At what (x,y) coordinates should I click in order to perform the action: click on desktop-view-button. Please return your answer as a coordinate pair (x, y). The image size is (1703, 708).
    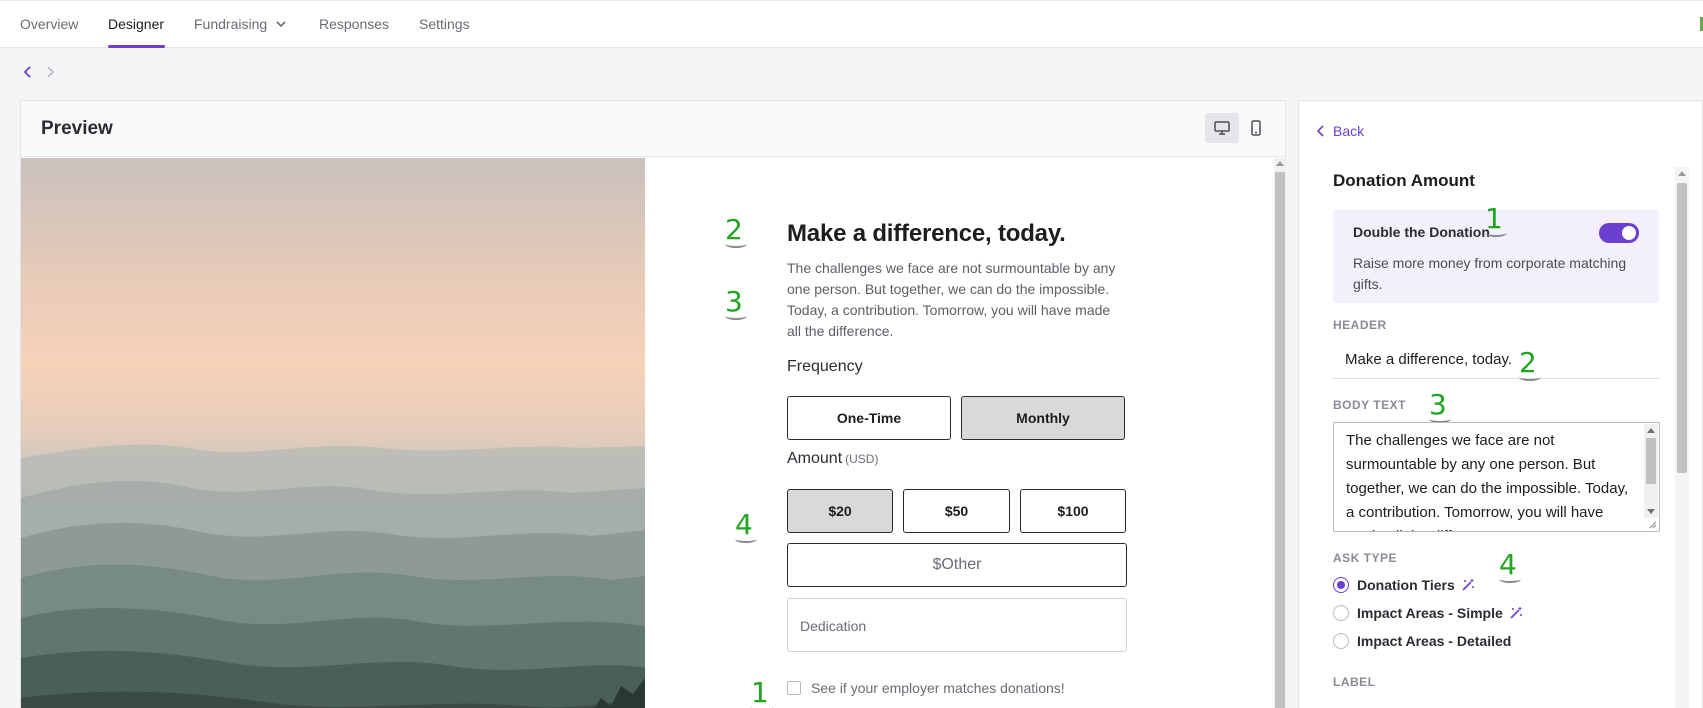
    Looking at the image, I should click on (1222, 128).